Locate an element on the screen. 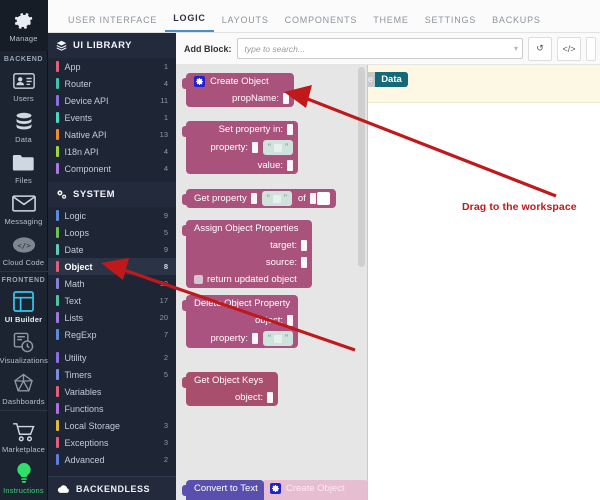 This screenshot has width=600, height=500. library-item-text: Text 17 is located at coordinates (112, 300).